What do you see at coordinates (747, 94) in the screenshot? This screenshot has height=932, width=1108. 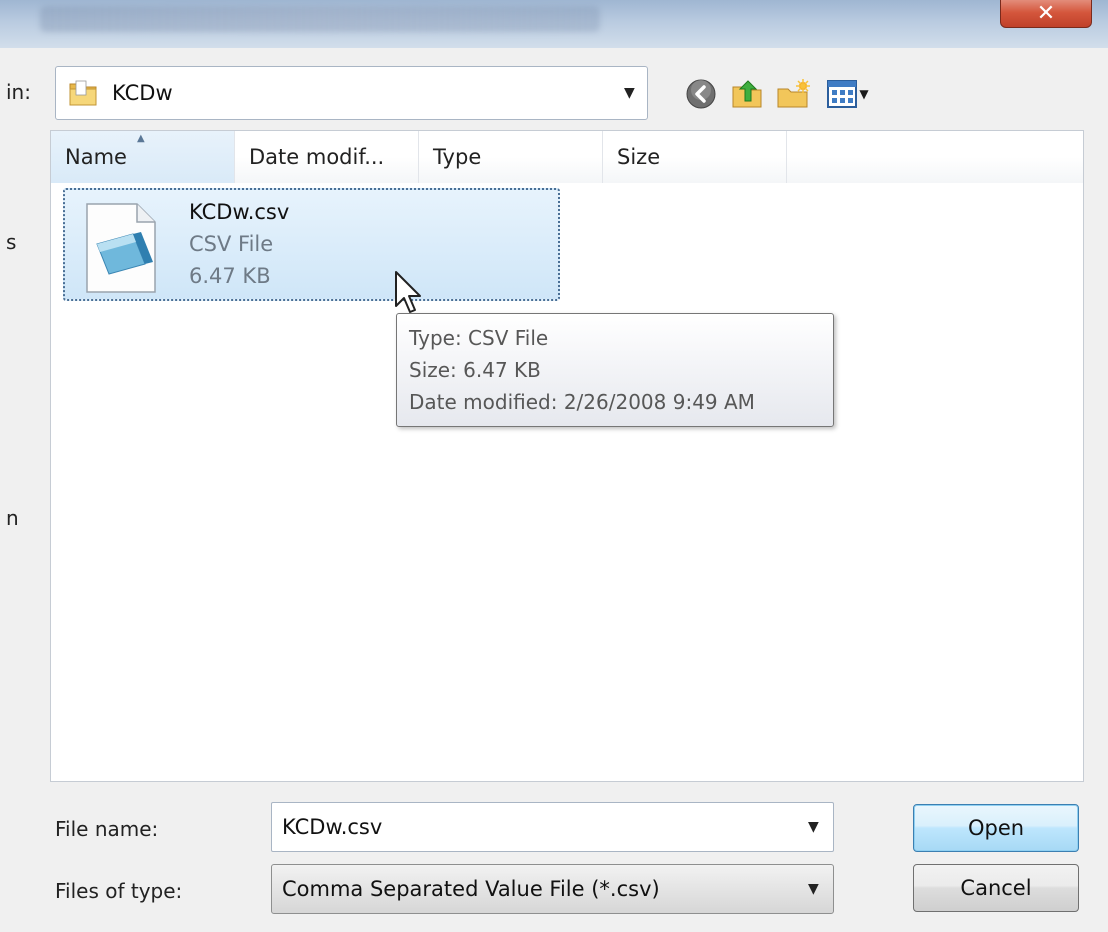 I see `up-folder-icon` at bounding box center [747, 94].